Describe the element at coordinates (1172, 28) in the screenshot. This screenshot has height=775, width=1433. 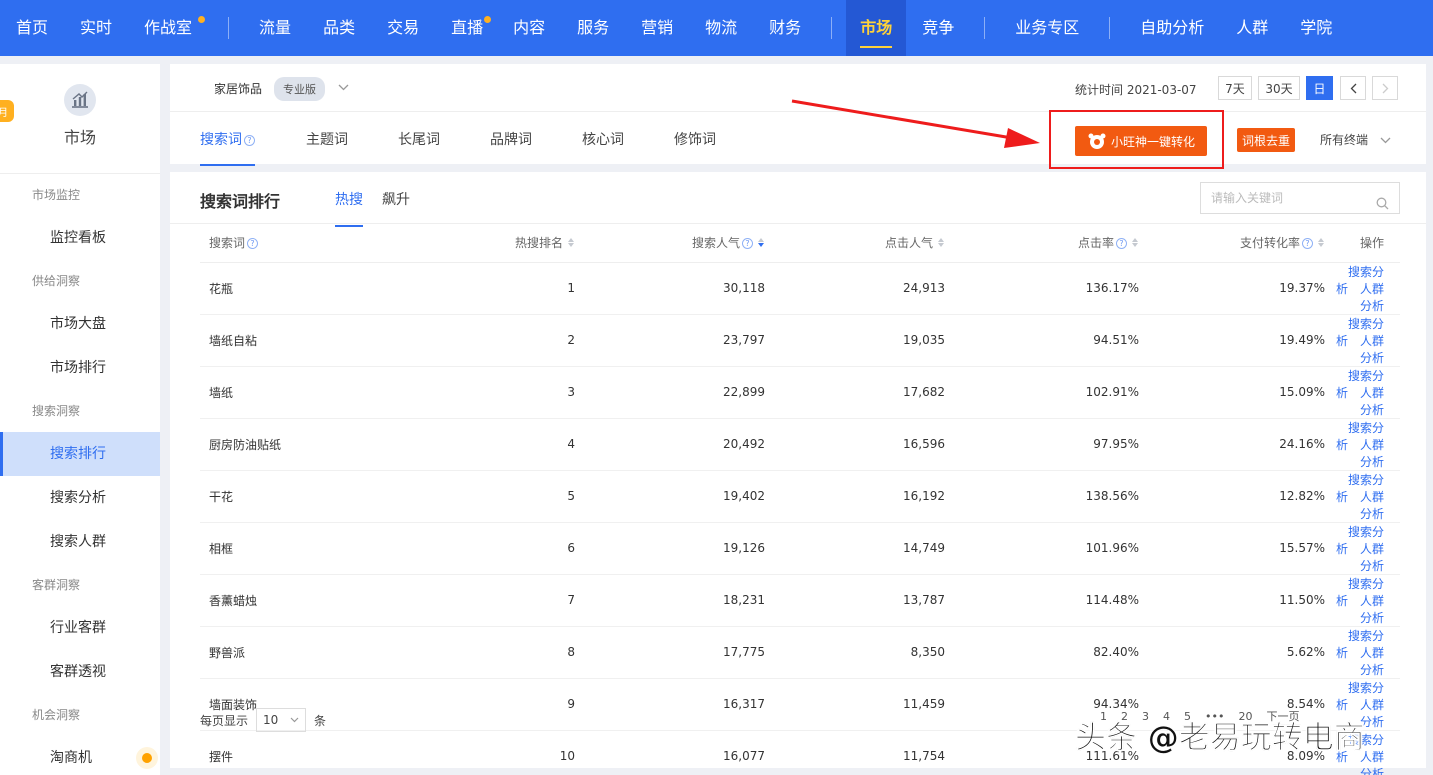
I see `nav-self-analysis: 自助分析` at that location.